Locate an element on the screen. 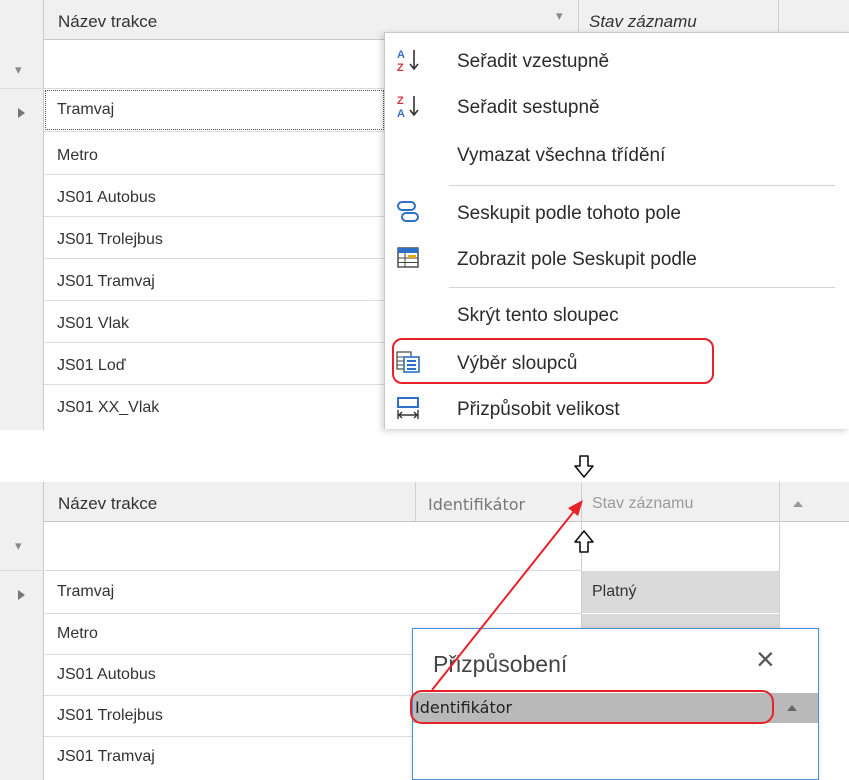  row-cell-name: JS01 Vlak is located at coordinates (93, 324).